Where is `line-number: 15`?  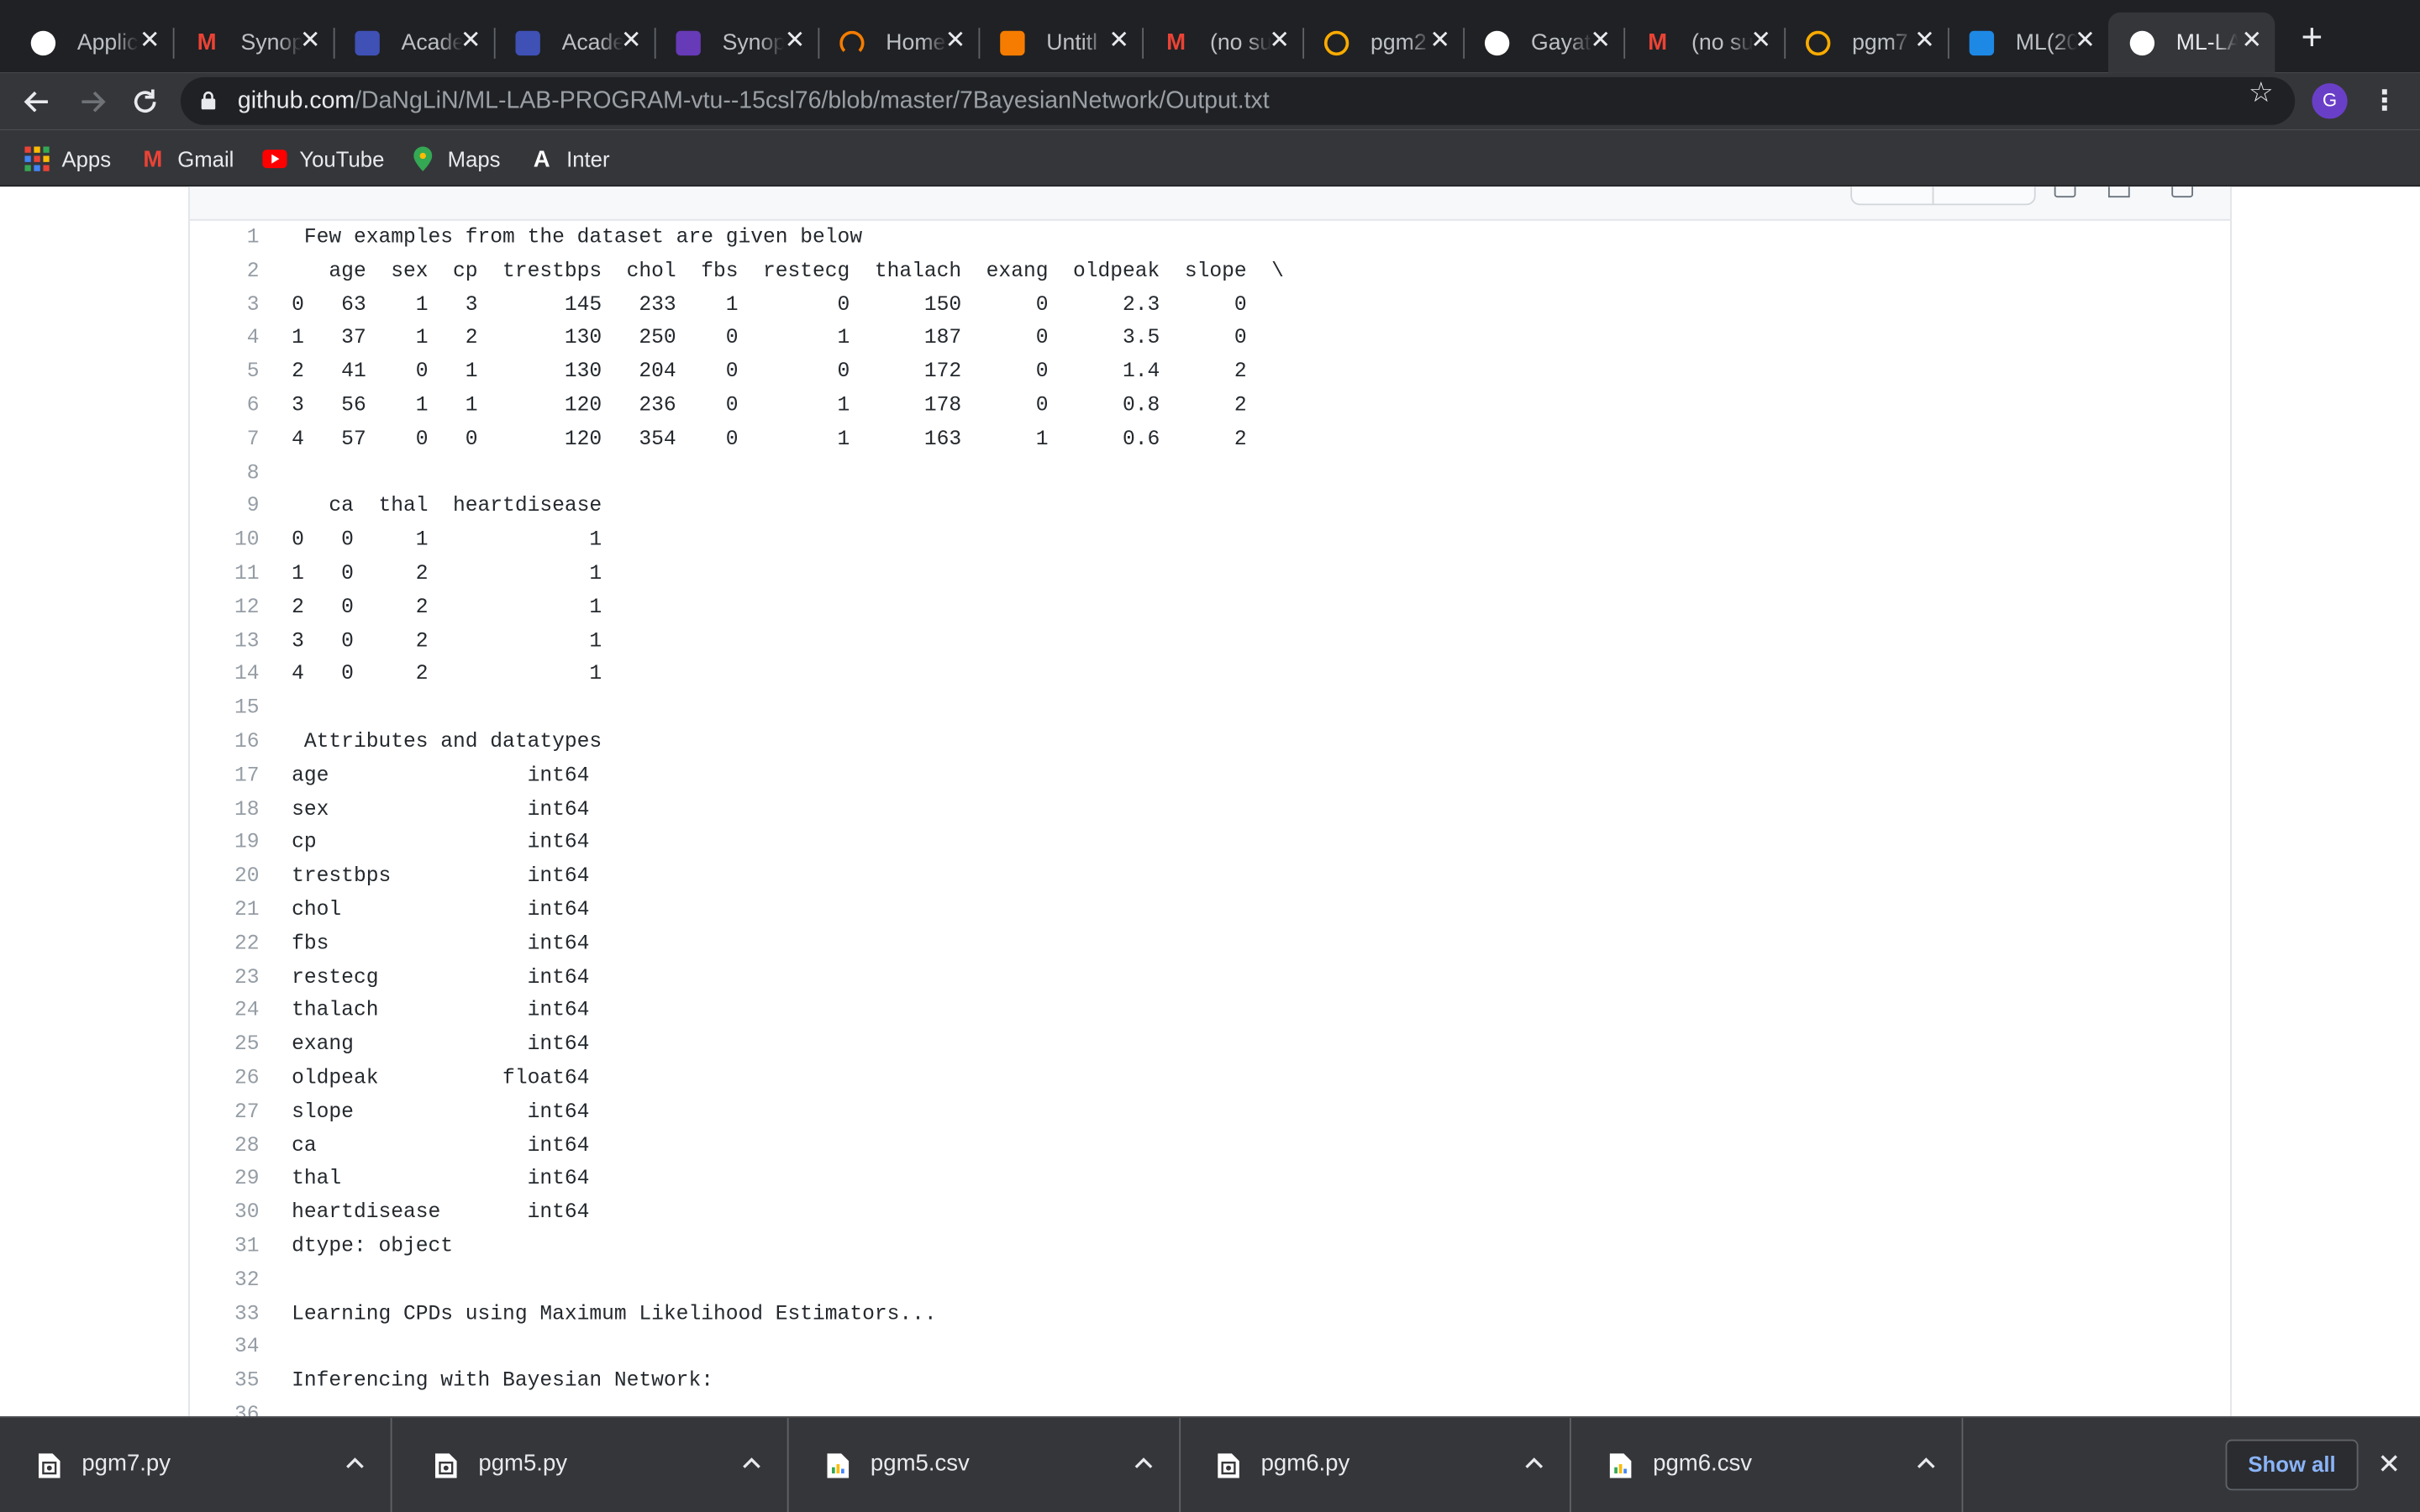 line-number: 15 is located at coordinates (225, 710).